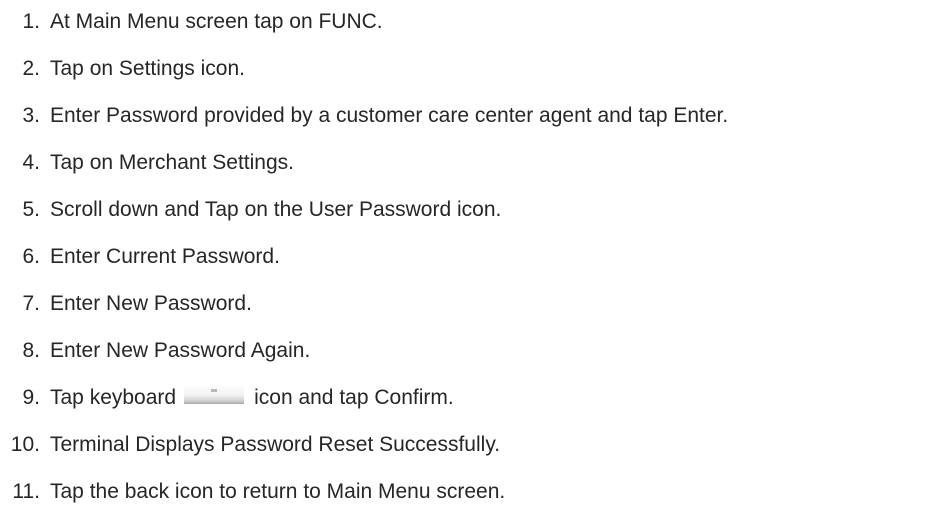 Image resolution: width=933 pixels, height=517 pixels. I want to click on step-number: 5., so click(31, 209).